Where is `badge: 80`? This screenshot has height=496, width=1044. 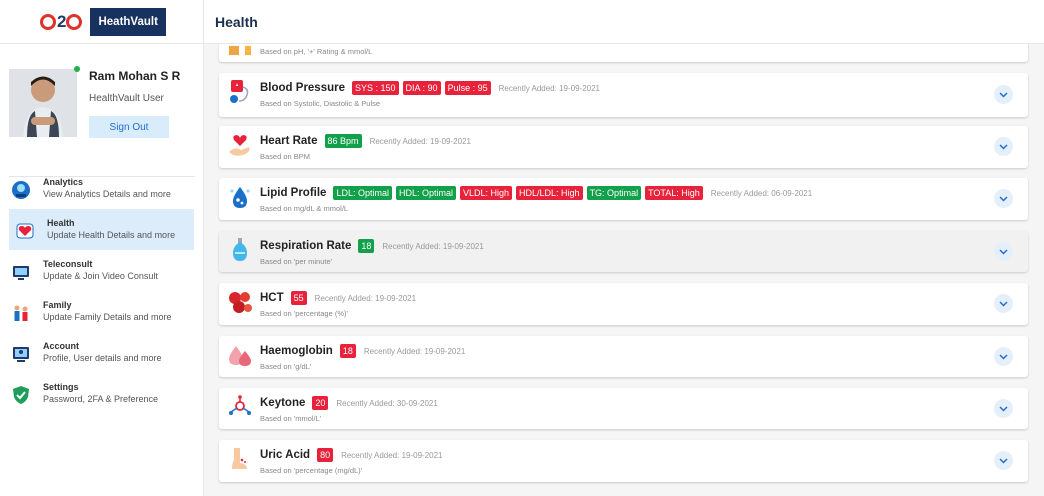 badge: 80 is located at coordinates (325, 455).